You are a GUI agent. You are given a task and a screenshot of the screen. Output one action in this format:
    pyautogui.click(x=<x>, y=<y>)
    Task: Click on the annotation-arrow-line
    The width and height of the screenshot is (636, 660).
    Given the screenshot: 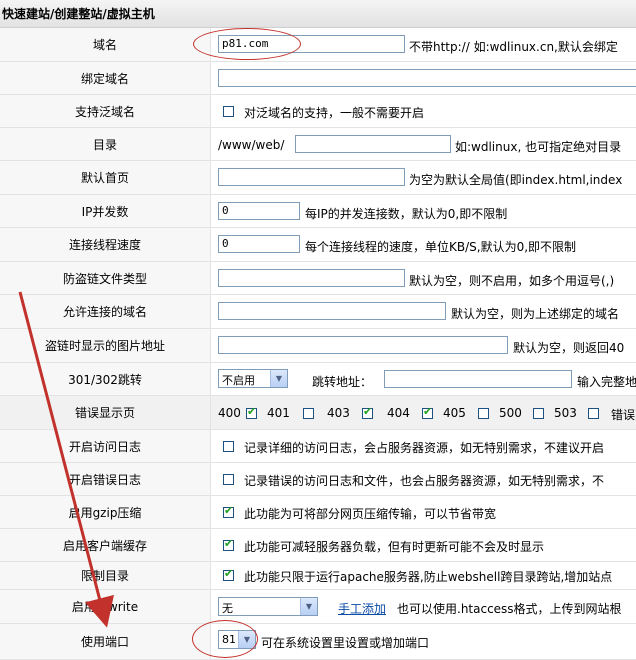 What is the action you would take?
    pyautogui.click(x=66, y=459)
    